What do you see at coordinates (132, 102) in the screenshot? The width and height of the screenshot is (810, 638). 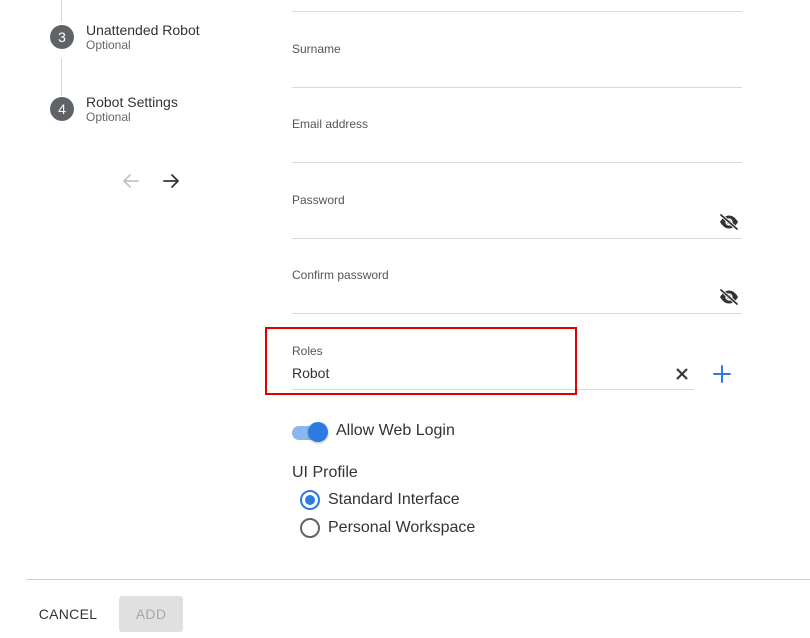 I see `step-title-robot-settings: Robot Settings` at bounding box center [132, 102].